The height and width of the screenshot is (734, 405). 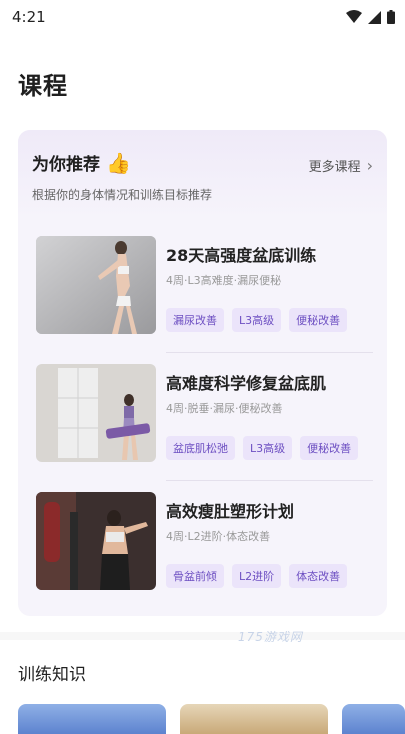 I want to click on more-courses-label: 更多课程, so click(x=334, y=167).